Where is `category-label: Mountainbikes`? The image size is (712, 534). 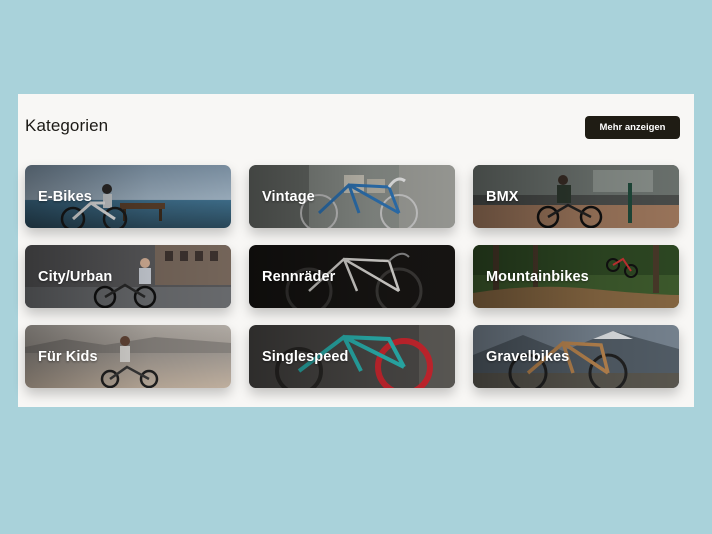 category-label: Mountainbikes is located at coordinates (537, 276).